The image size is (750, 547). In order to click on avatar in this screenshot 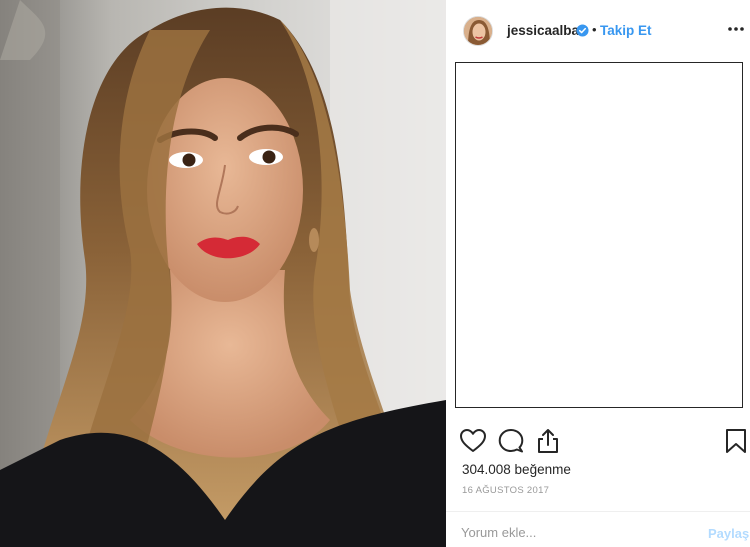, I will do `click(478, 31)`.